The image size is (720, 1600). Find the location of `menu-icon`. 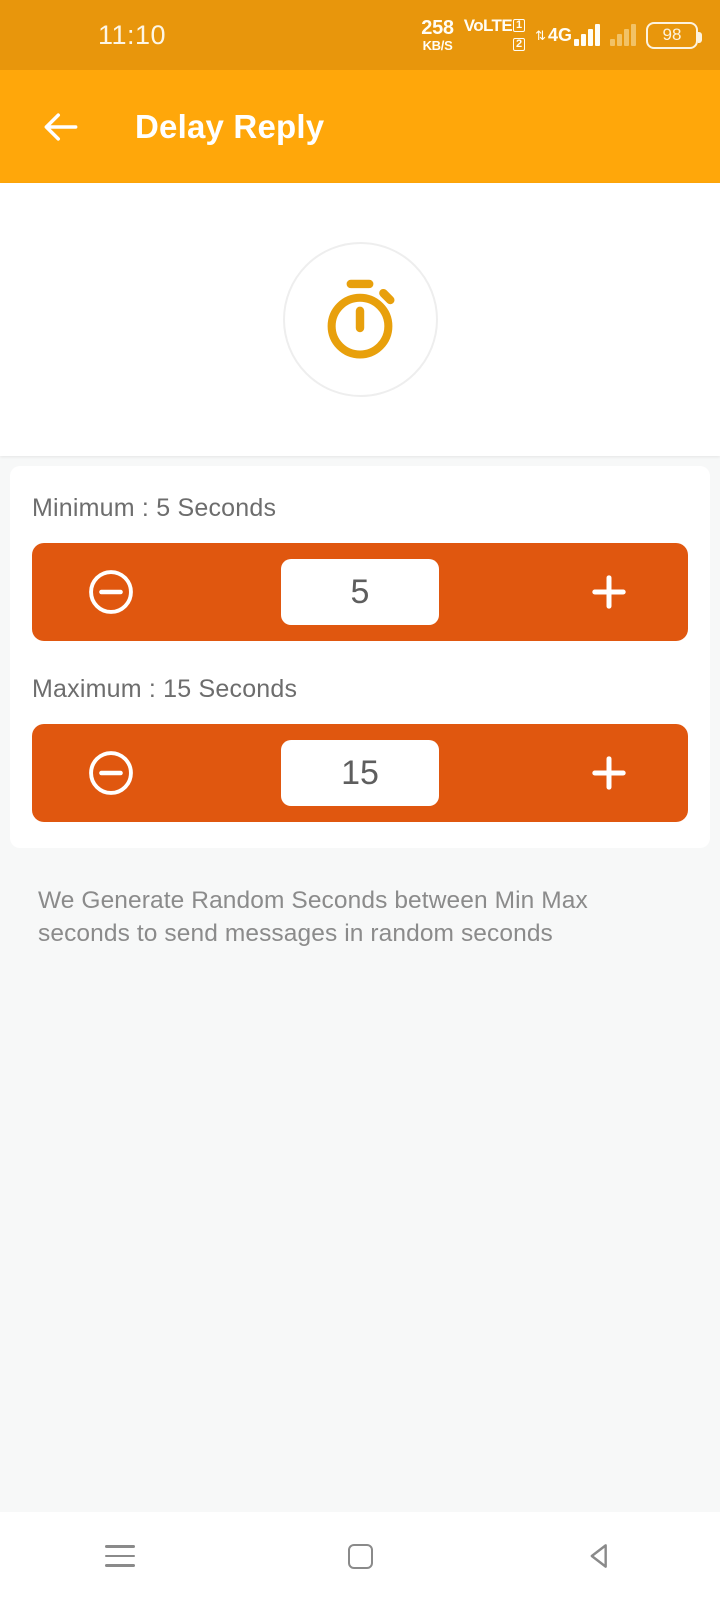

menu-icon is located at coordinates (120, 1556).